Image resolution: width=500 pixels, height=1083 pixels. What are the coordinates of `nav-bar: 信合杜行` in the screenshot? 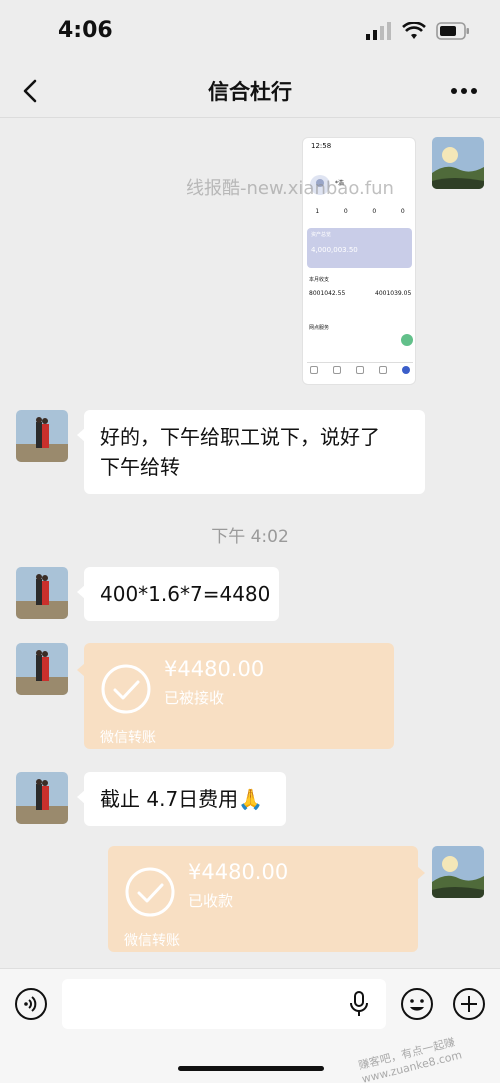 It's located at (250, 92).